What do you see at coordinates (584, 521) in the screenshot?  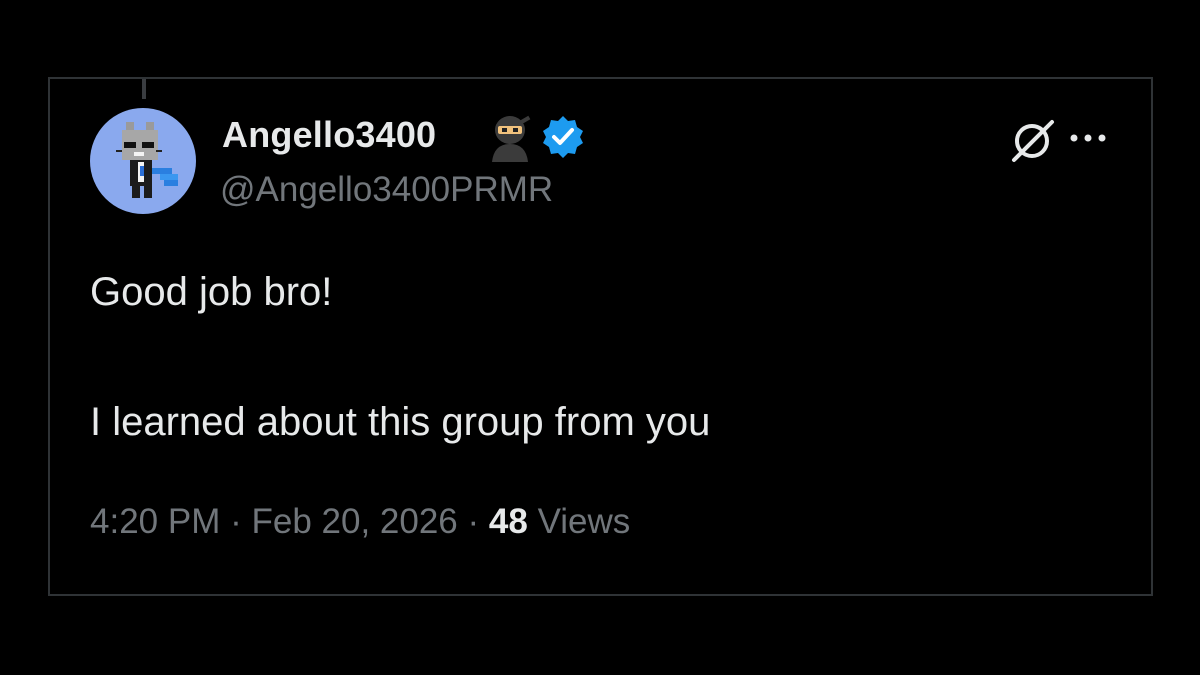 I see `views-label: Views` at bounding box center [584, 521].